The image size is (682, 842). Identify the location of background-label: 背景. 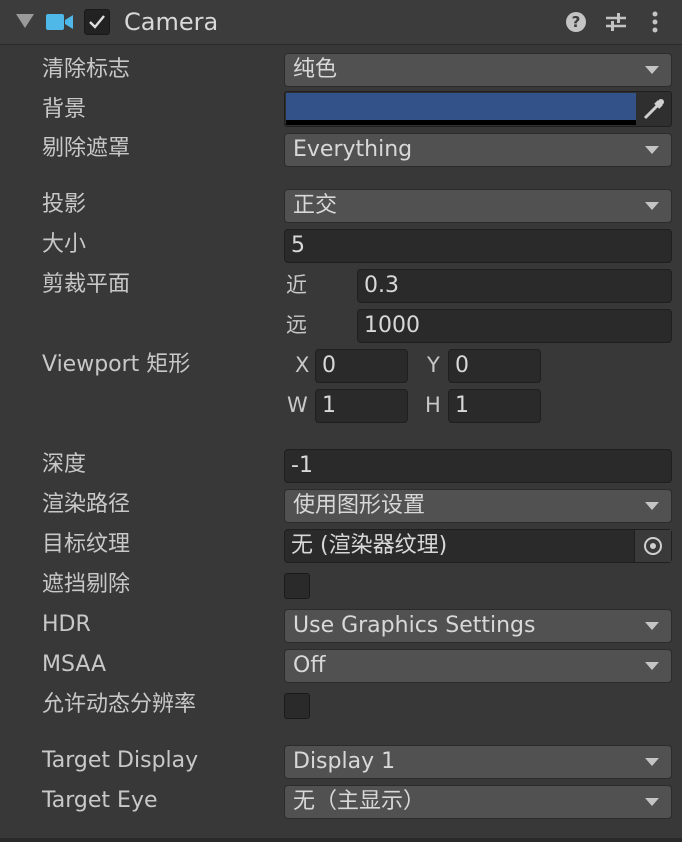
(64, 109).